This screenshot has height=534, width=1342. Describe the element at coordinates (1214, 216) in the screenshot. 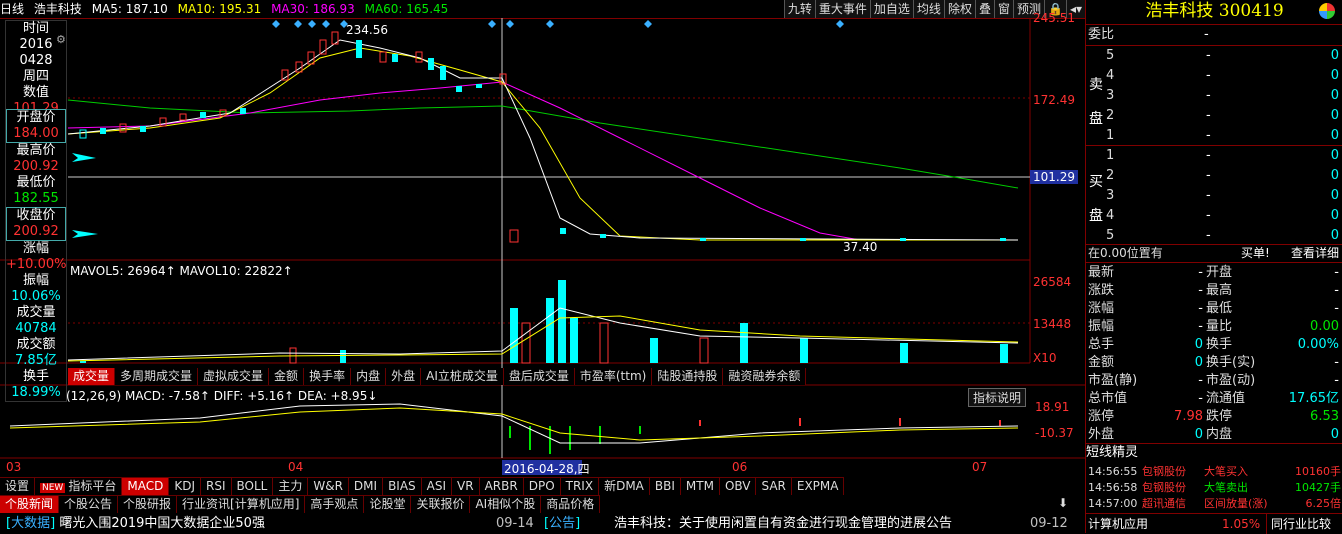

I see `buy-level-4: 4 - 0` at that location.